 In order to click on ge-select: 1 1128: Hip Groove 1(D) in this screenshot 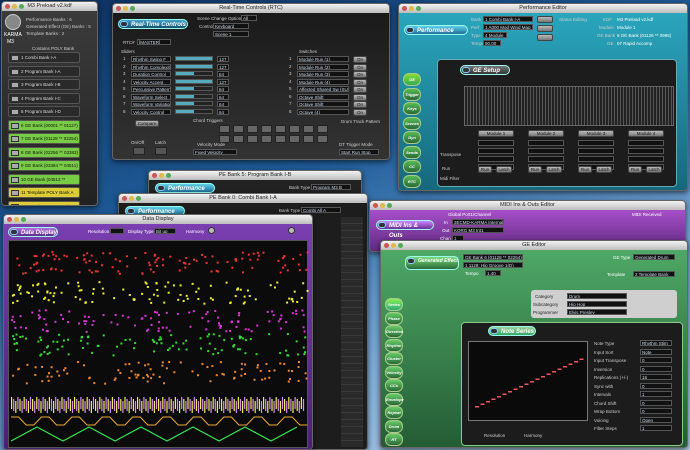, I will do `click(493, 265)`.